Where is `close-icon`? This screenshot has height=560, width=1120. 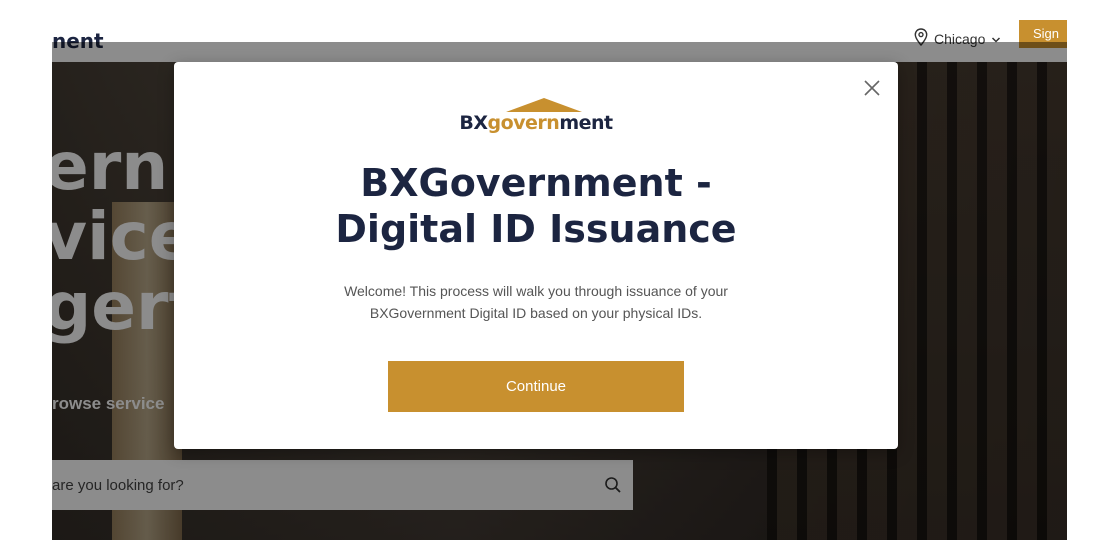 close-icon is located at coordinates (872, 88).